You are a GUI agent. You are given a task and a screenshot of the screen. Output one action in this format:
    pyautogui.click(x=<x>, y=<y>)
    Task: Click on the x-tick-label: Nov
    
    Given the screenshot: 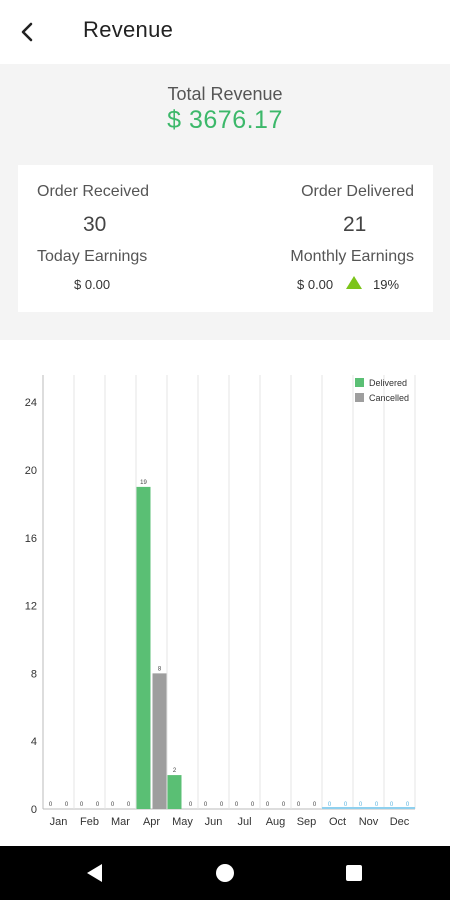 What is the action you would take?
    pyautogui.click(x=369, y=822)
    